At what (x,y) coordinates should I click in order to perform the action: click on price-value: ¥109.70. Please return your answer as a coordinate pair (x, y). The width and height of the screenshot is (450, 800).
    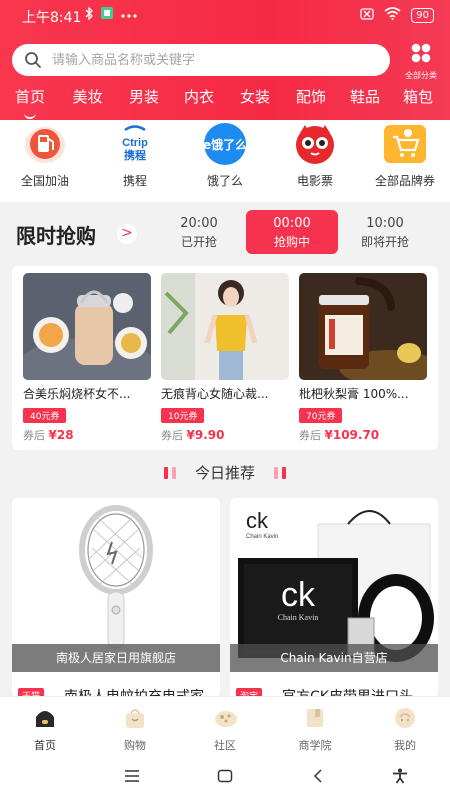
    Looking at the image, I should click on (352, 435).